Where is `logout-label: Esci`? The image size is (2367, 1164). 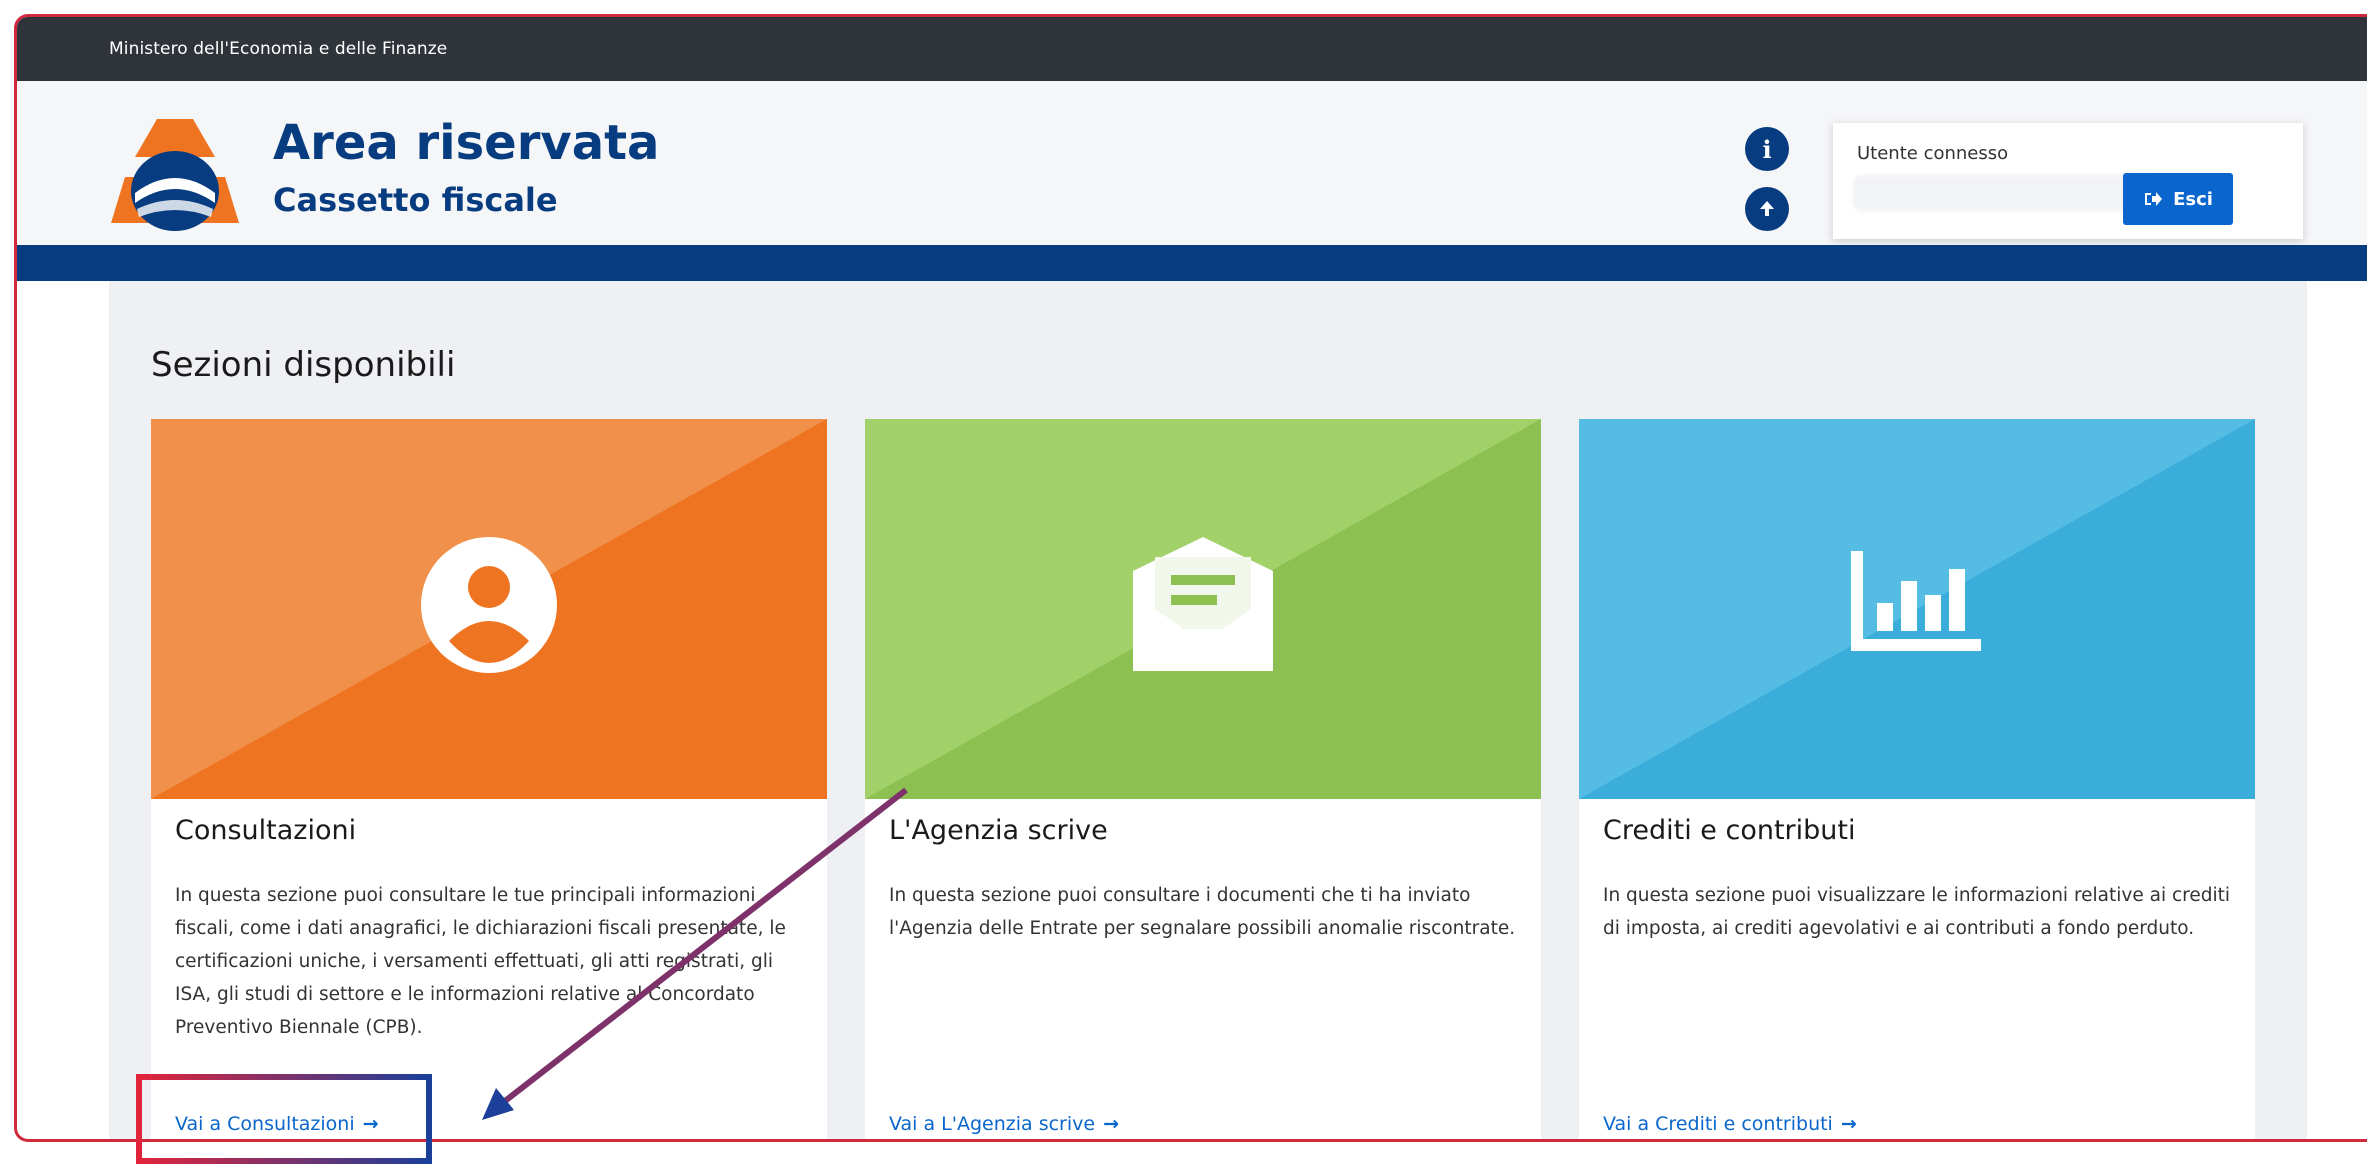 logout-label: Esci is located at coordinates (2193, 199).